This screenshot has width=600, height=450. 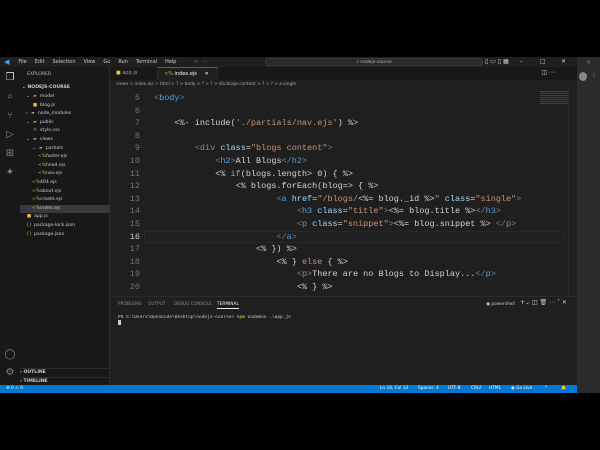 I want to click on background-close-icon: ✕, so click(x=588, y=62).